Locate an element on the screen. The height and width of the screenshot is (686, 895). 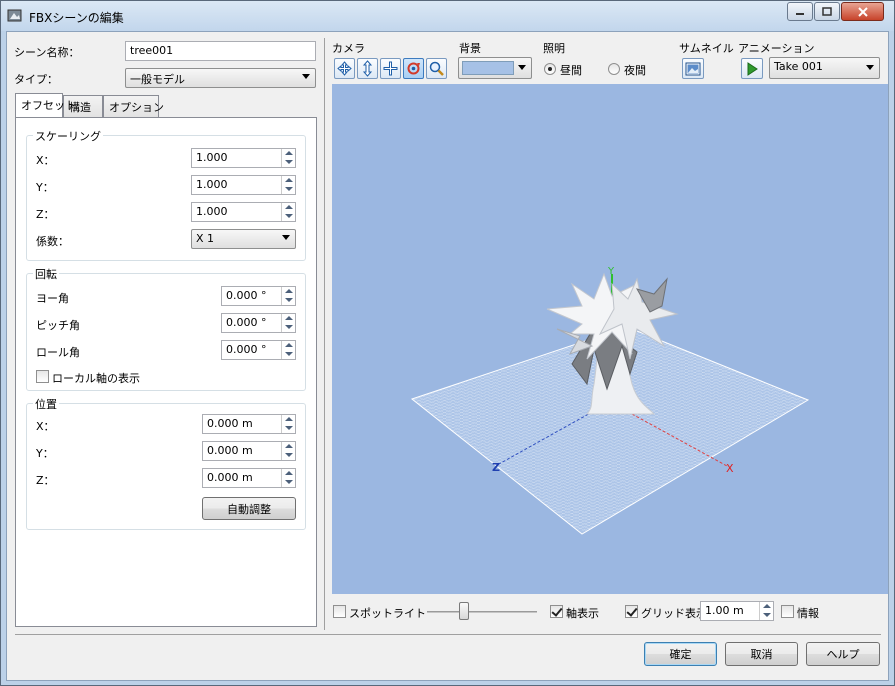
background-label: 背景 is located at coordinates (470, 48).